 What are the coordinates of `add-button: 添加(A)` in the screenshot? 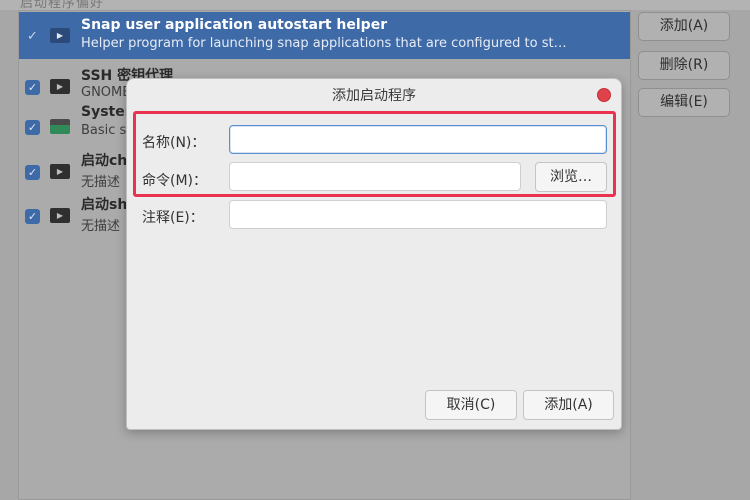 It's located at (684, 26).